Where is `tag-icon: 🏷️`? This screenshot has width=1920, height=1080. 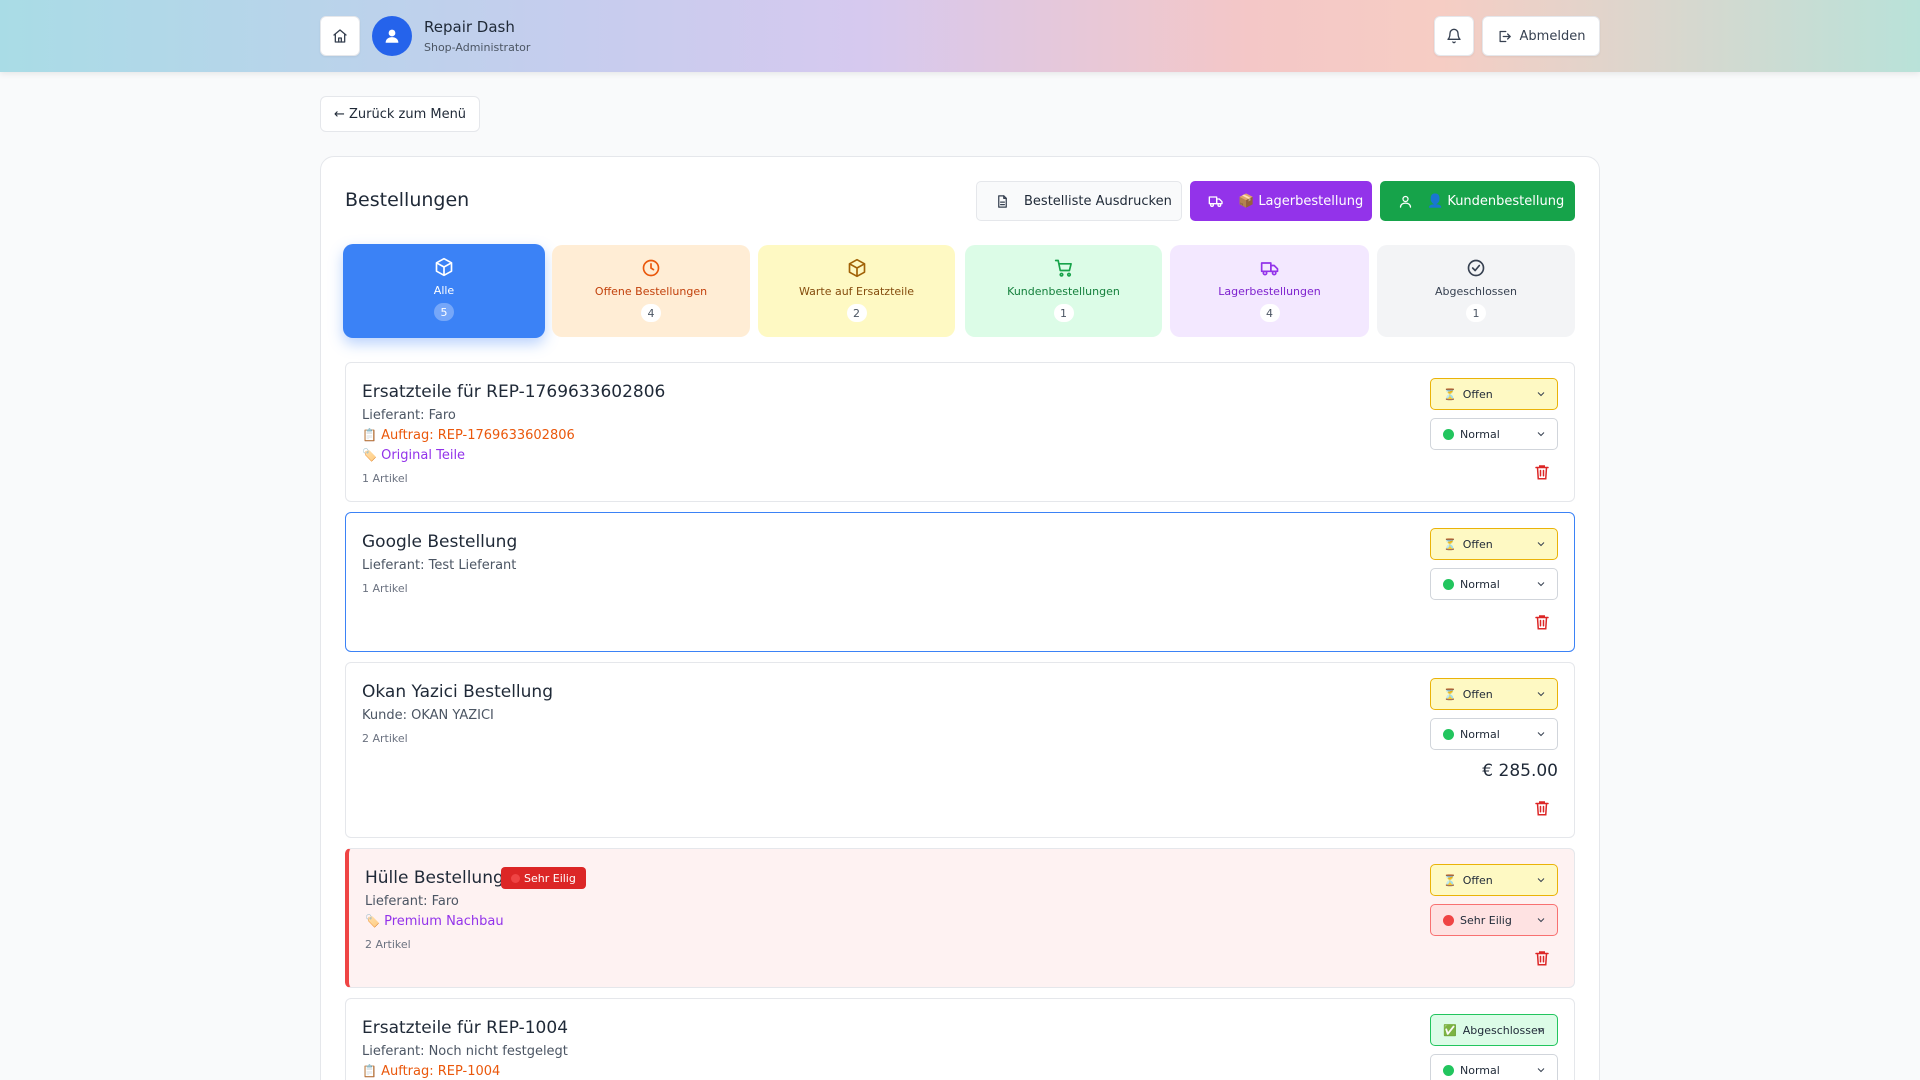
tag-icon: 🏷️ is located at coordinates (372, 921).